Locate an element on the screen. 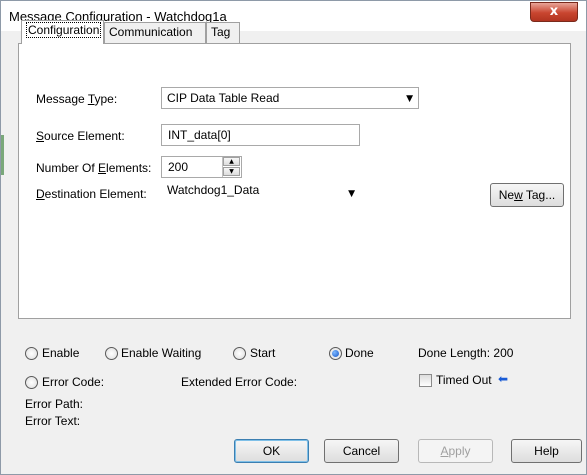 This screenshot has height=475, width=587. cancel-button: Cancel is located at coordinates (361, 451).